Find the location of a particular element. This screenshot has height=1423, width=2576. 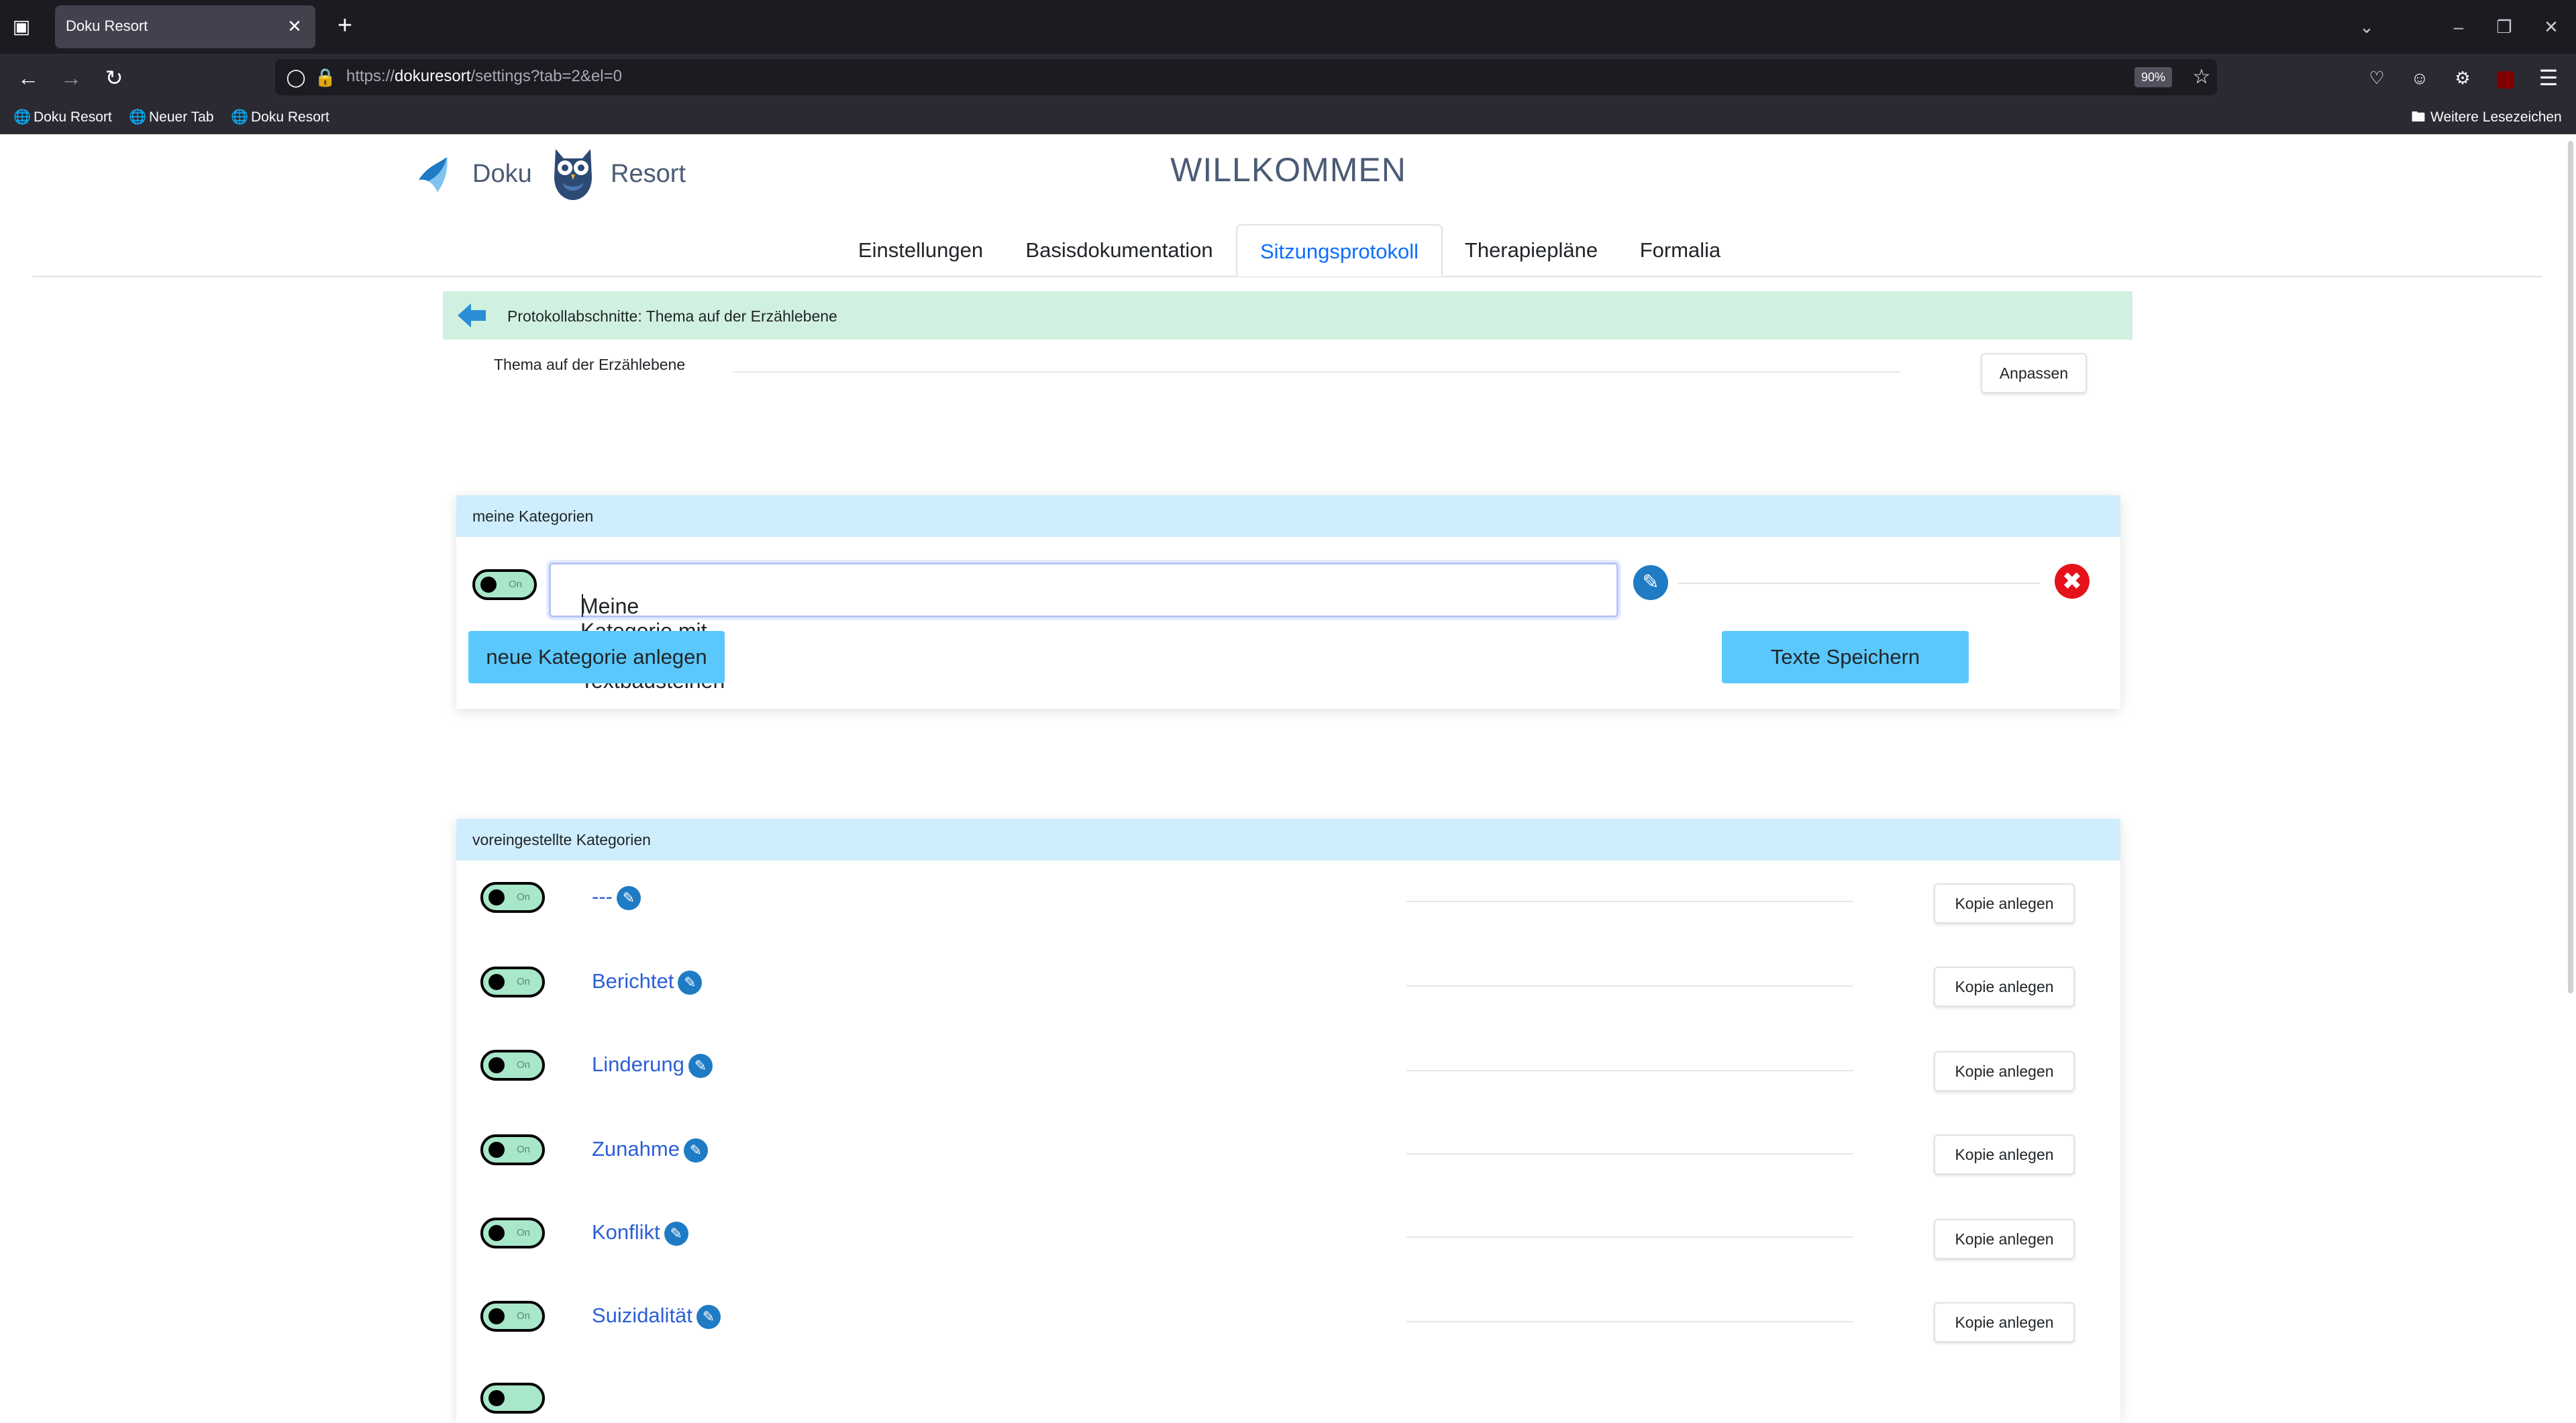

preset-category-link: Linderung ✎ is located at coordinates (652, 1065).